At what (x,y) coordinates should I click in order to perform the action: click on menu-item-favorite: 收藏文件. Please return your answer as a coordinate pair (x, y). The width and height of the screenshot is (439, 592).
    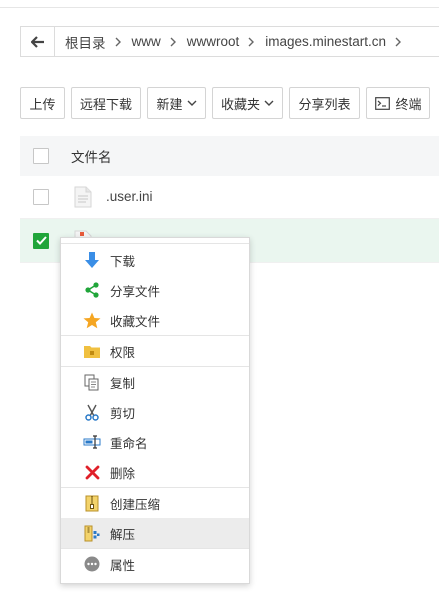
    Looking at the image, I should click on (155, 320).